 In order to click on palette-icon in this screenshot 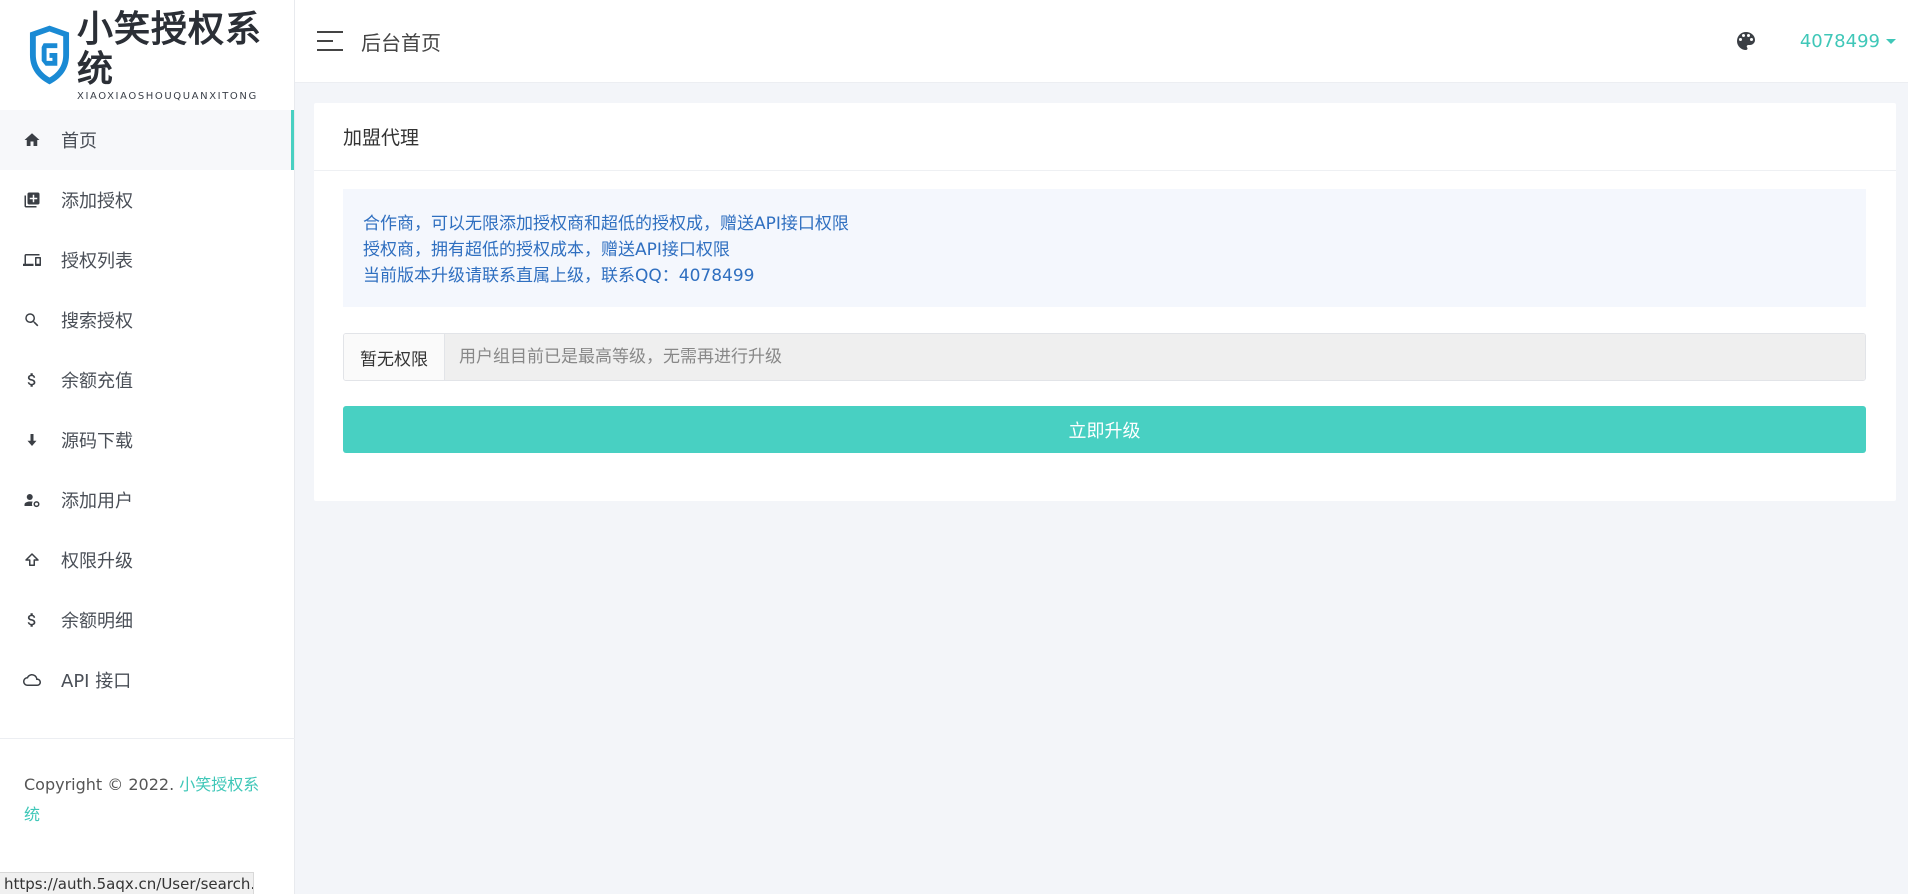, I will do `click(1746, 41)`.